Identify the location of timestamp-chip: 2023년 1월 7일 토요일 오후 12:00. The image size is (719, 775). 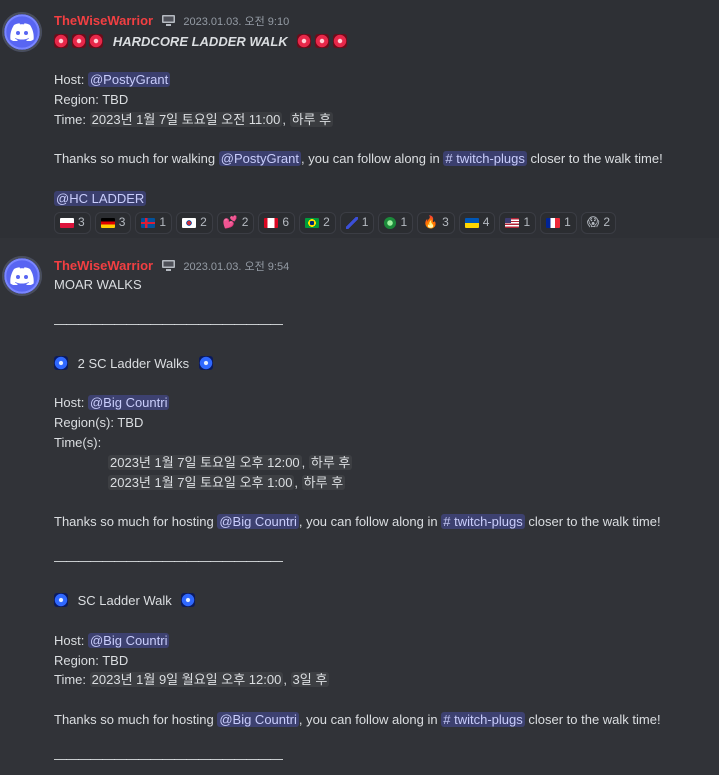
(205, 462).